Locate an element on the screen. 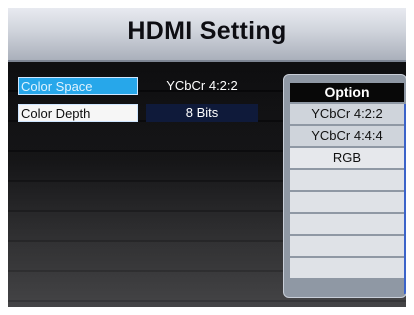  setting-row-color-depth: Color Depth 8 Bits is located at coordinates (138, 114).